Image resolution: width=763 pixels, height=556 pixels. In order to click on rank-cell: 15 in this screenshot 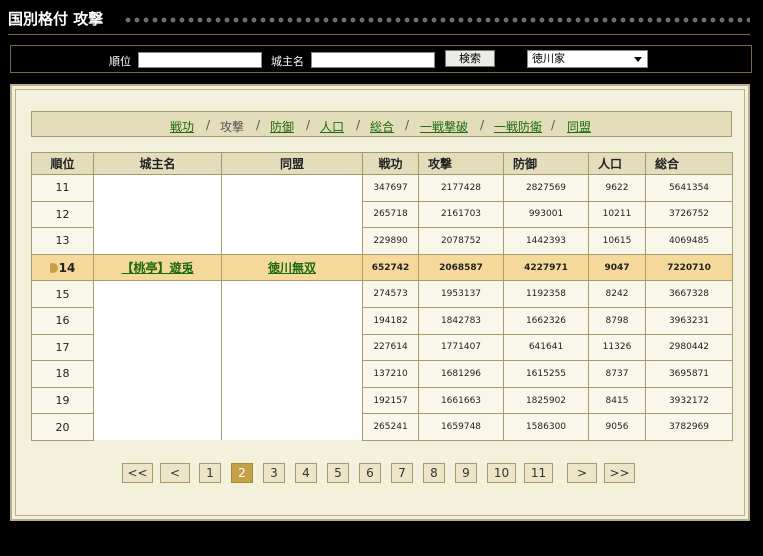, I will do `click(62, 294)`.